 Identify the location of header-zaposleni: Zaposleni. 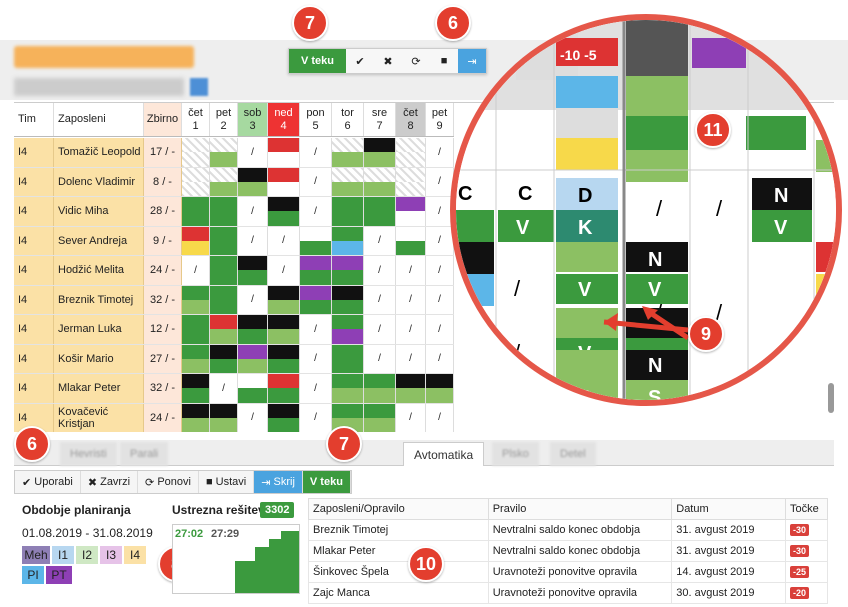
(99, 119).